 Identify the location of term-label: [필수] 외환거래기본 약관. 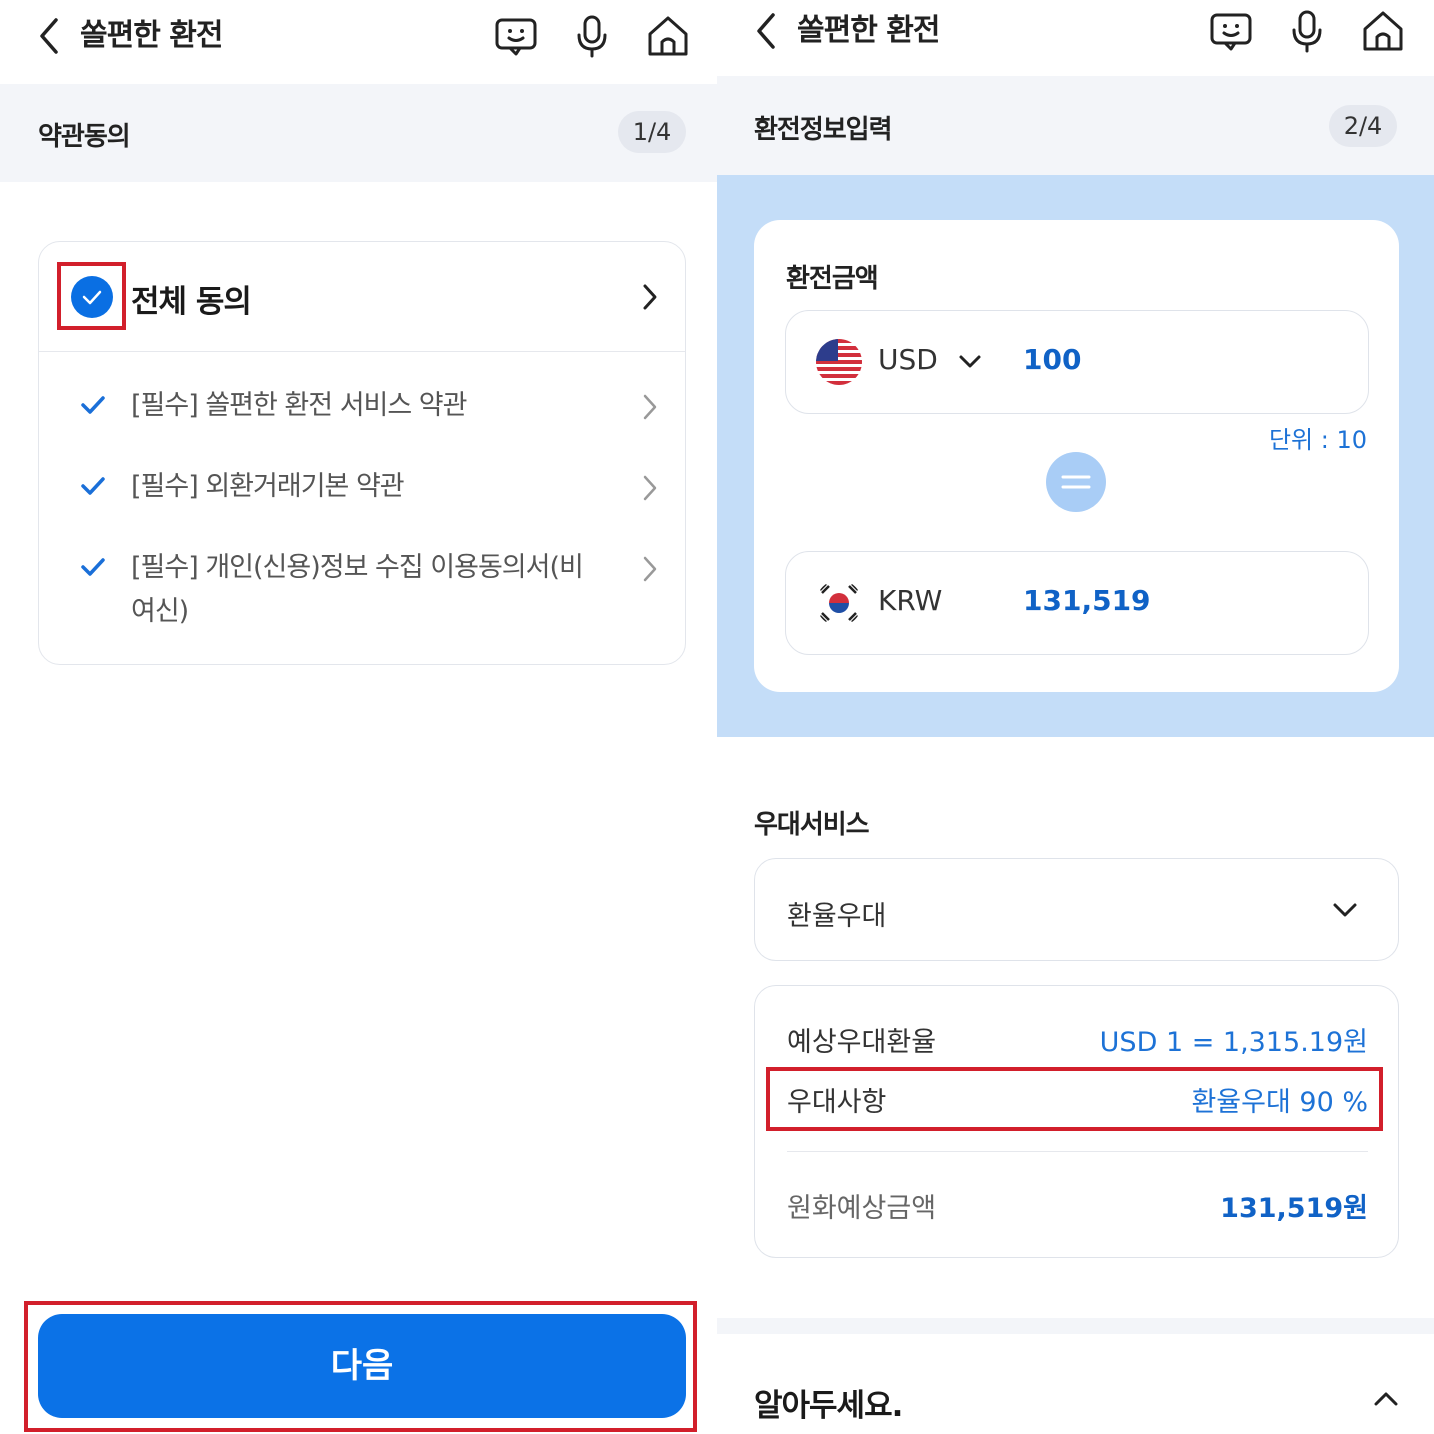
(268, 486).